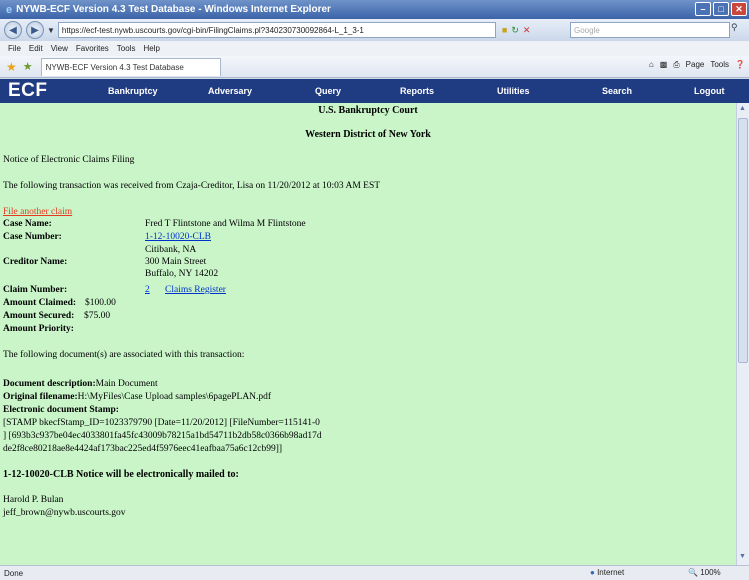  Describe the element at coordinates (9, 9) in the screenshot. I see `ie-logo-icon: e` at that location.